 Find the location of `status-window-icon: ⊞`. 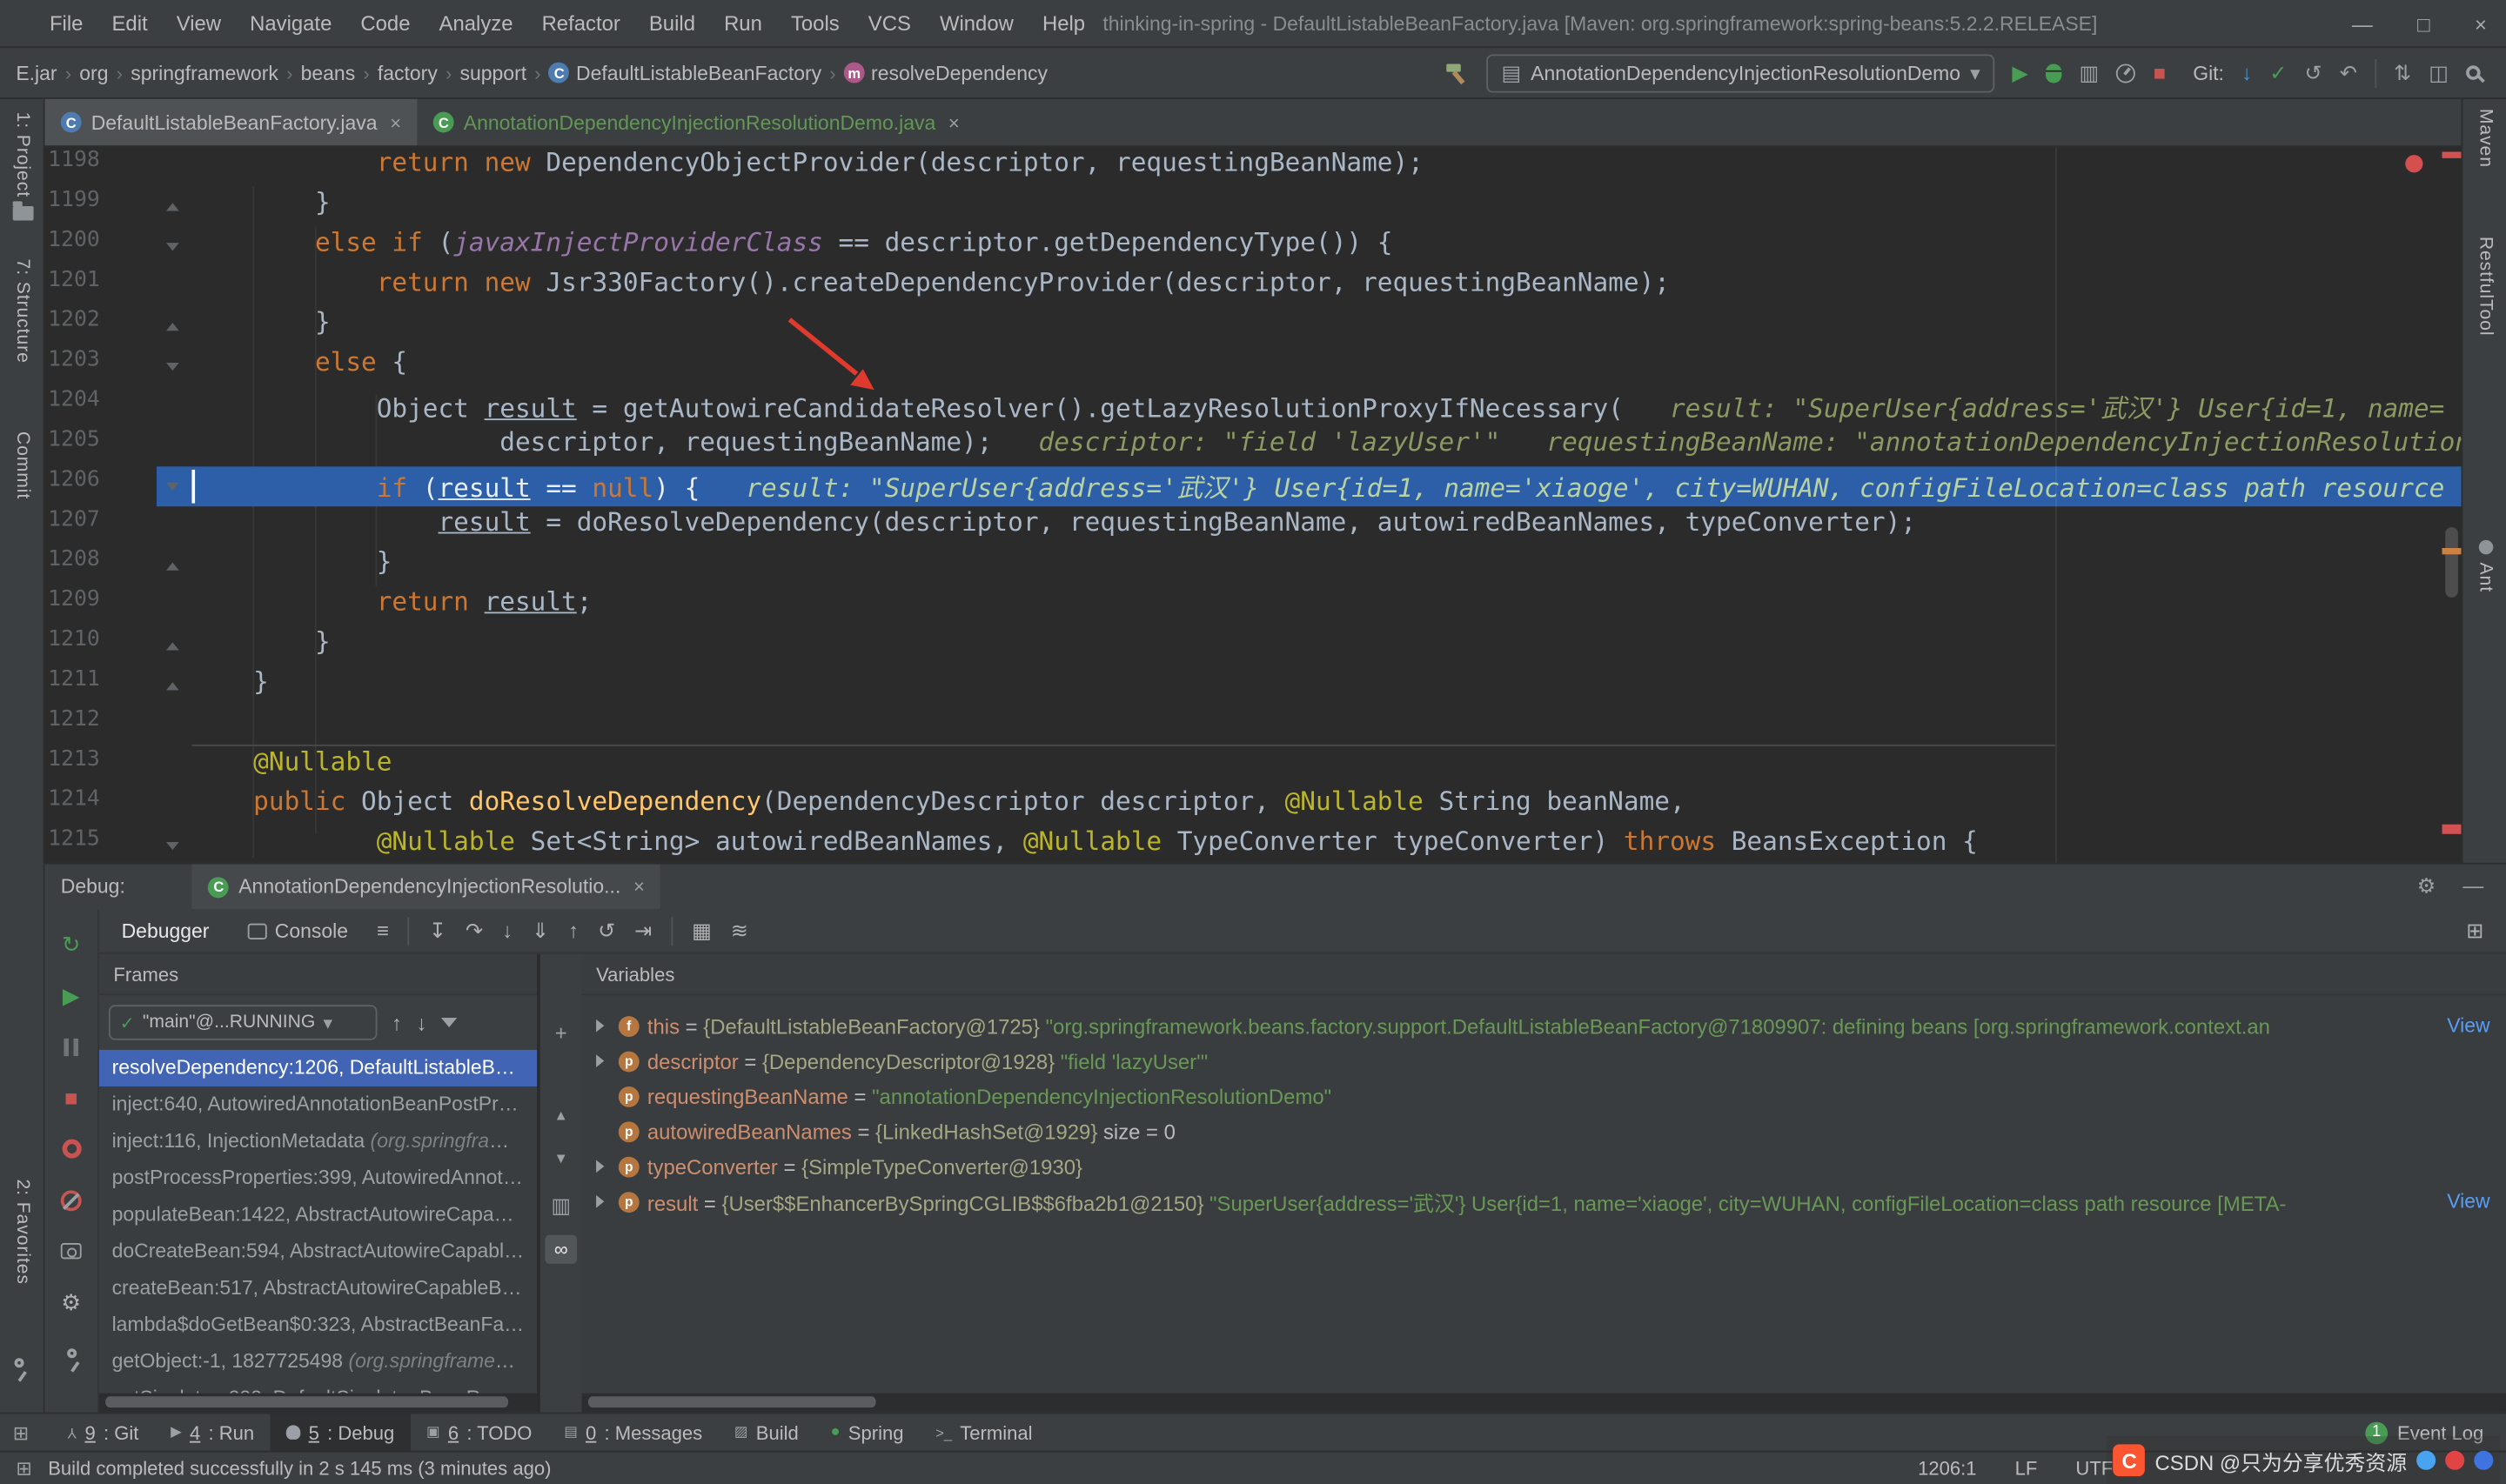

status-window-icon: ⊞ is located at coordinates (23, 1468).